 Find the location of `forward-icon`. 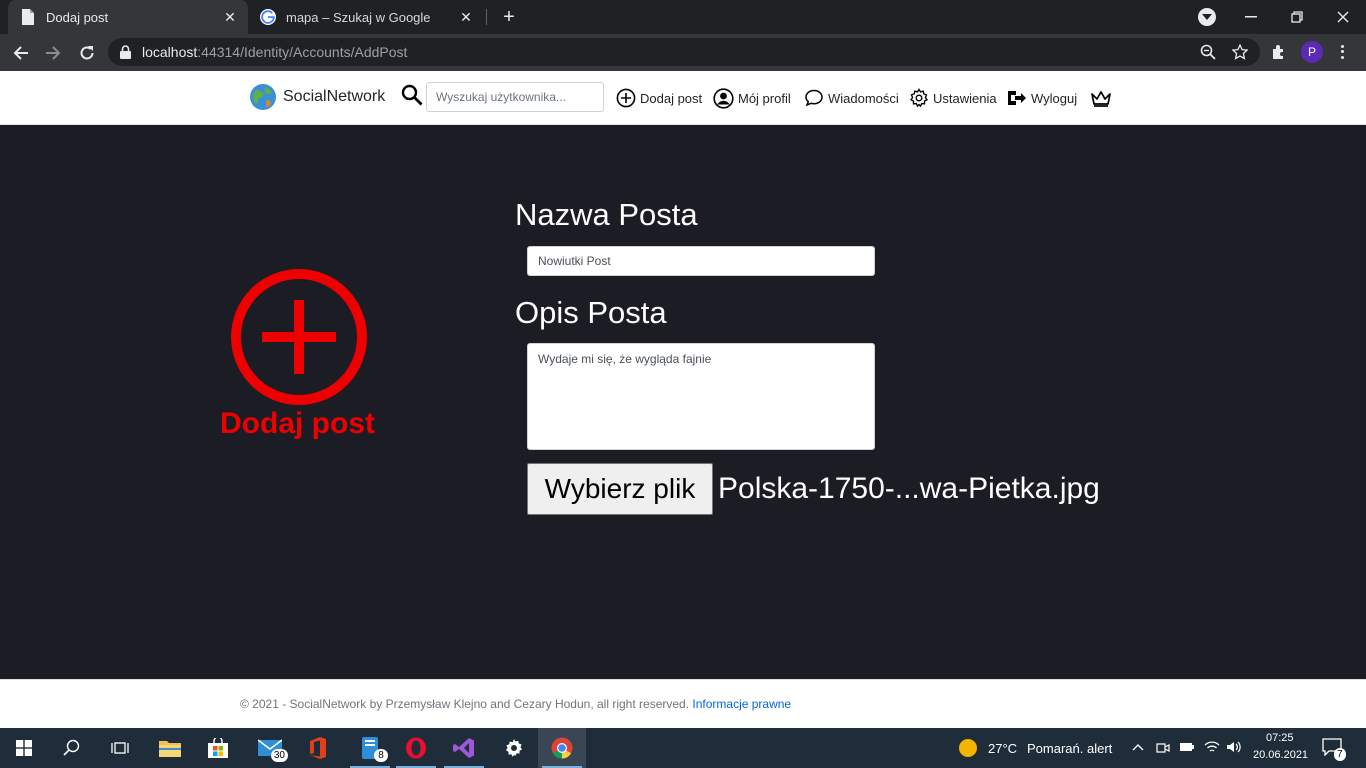

forward-icon is located at coordinates (53, 53).